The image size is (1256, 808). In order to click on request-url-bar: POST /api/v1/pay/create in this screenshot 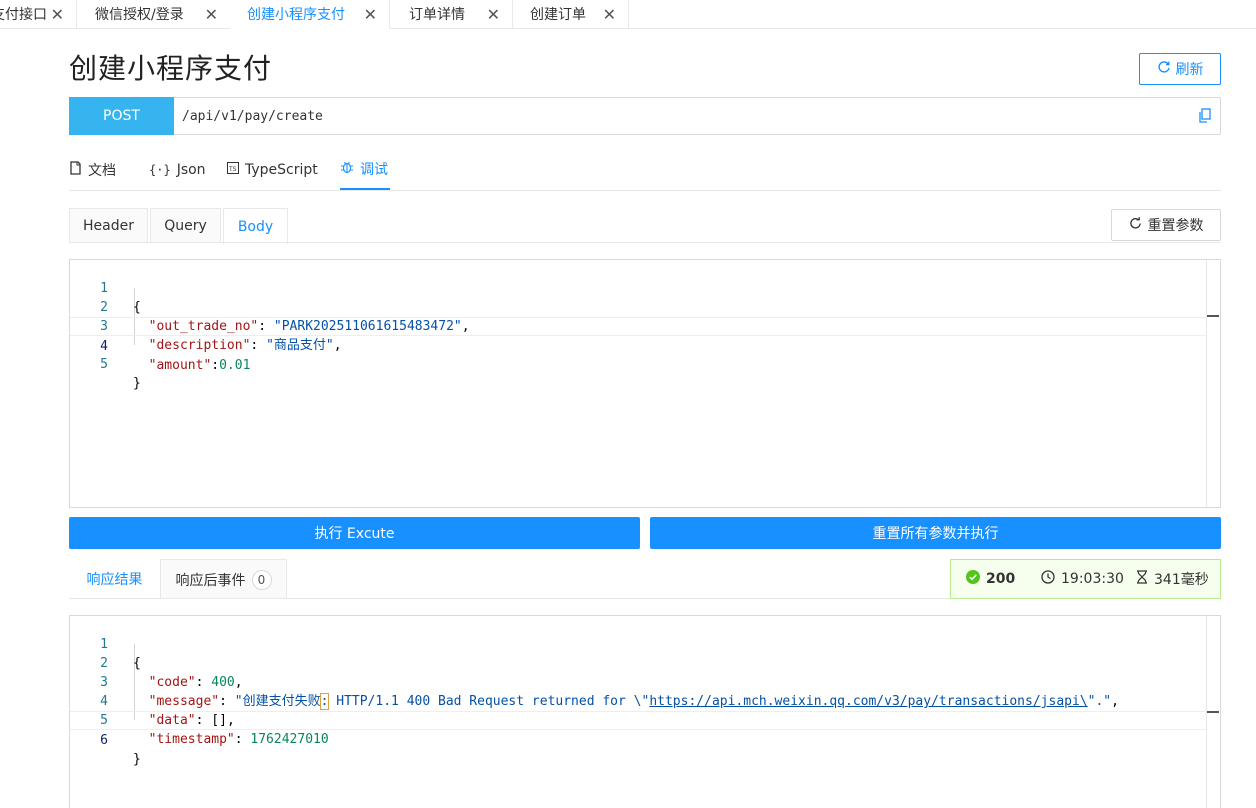, I will do `click(645, 115)`.